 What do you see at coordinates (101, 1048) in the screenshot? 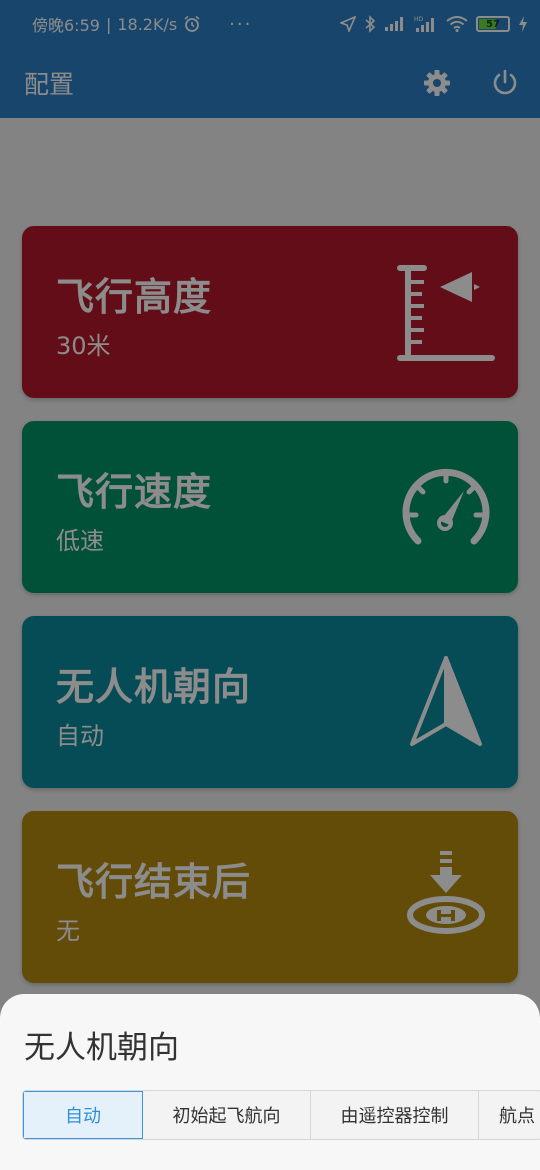
I see `sheet-title: 无人机朝向` at bounding box center [101, 1048].